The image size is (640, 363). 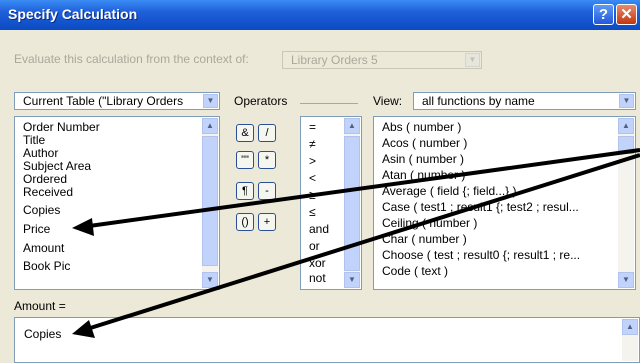 I want to click on minus-operator-button: -, so click(x=267, y=191).